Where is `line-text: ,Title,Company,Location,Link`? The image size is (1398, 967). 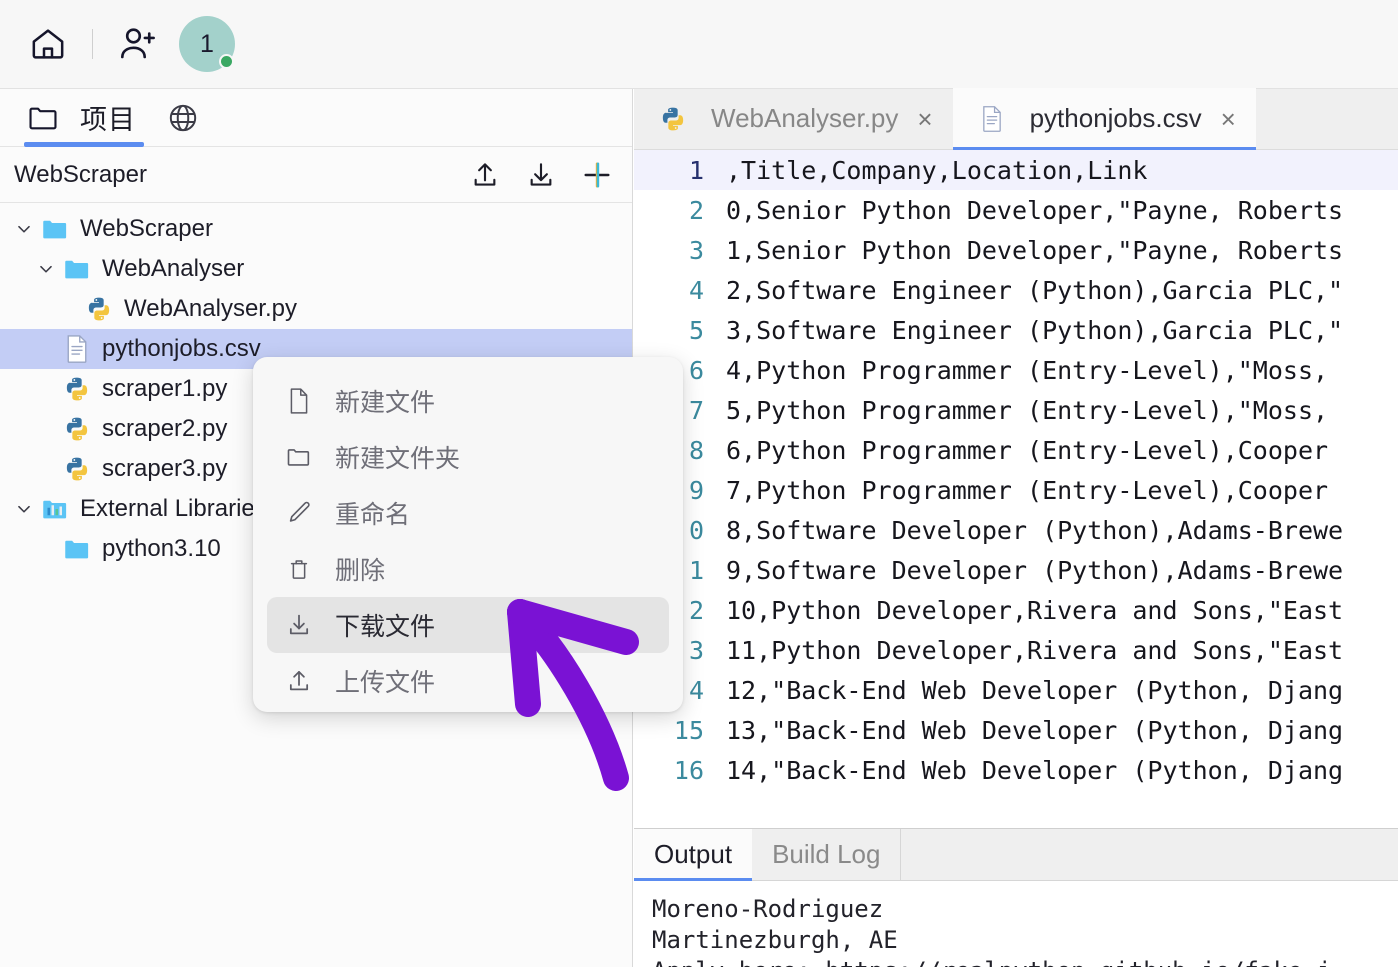
line-text: ,Title,Company,Location,Link is located at coordinates (937, 170).